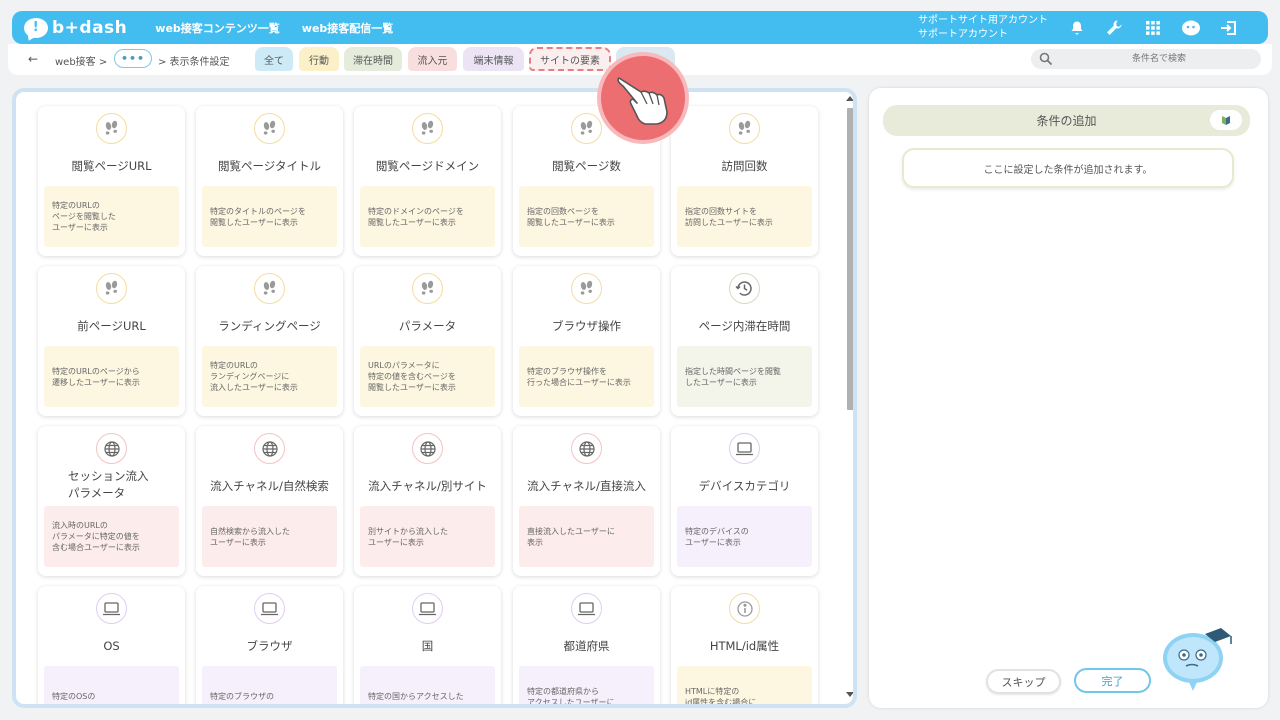 This screenshot has height=720, width=1280. What do you see at coordinates (586, 501) in the screenshot?
I see `condition-card: 流入チャネル/直接流入 直接流入したユーザーに 表示` at bounding box center [586, 501].